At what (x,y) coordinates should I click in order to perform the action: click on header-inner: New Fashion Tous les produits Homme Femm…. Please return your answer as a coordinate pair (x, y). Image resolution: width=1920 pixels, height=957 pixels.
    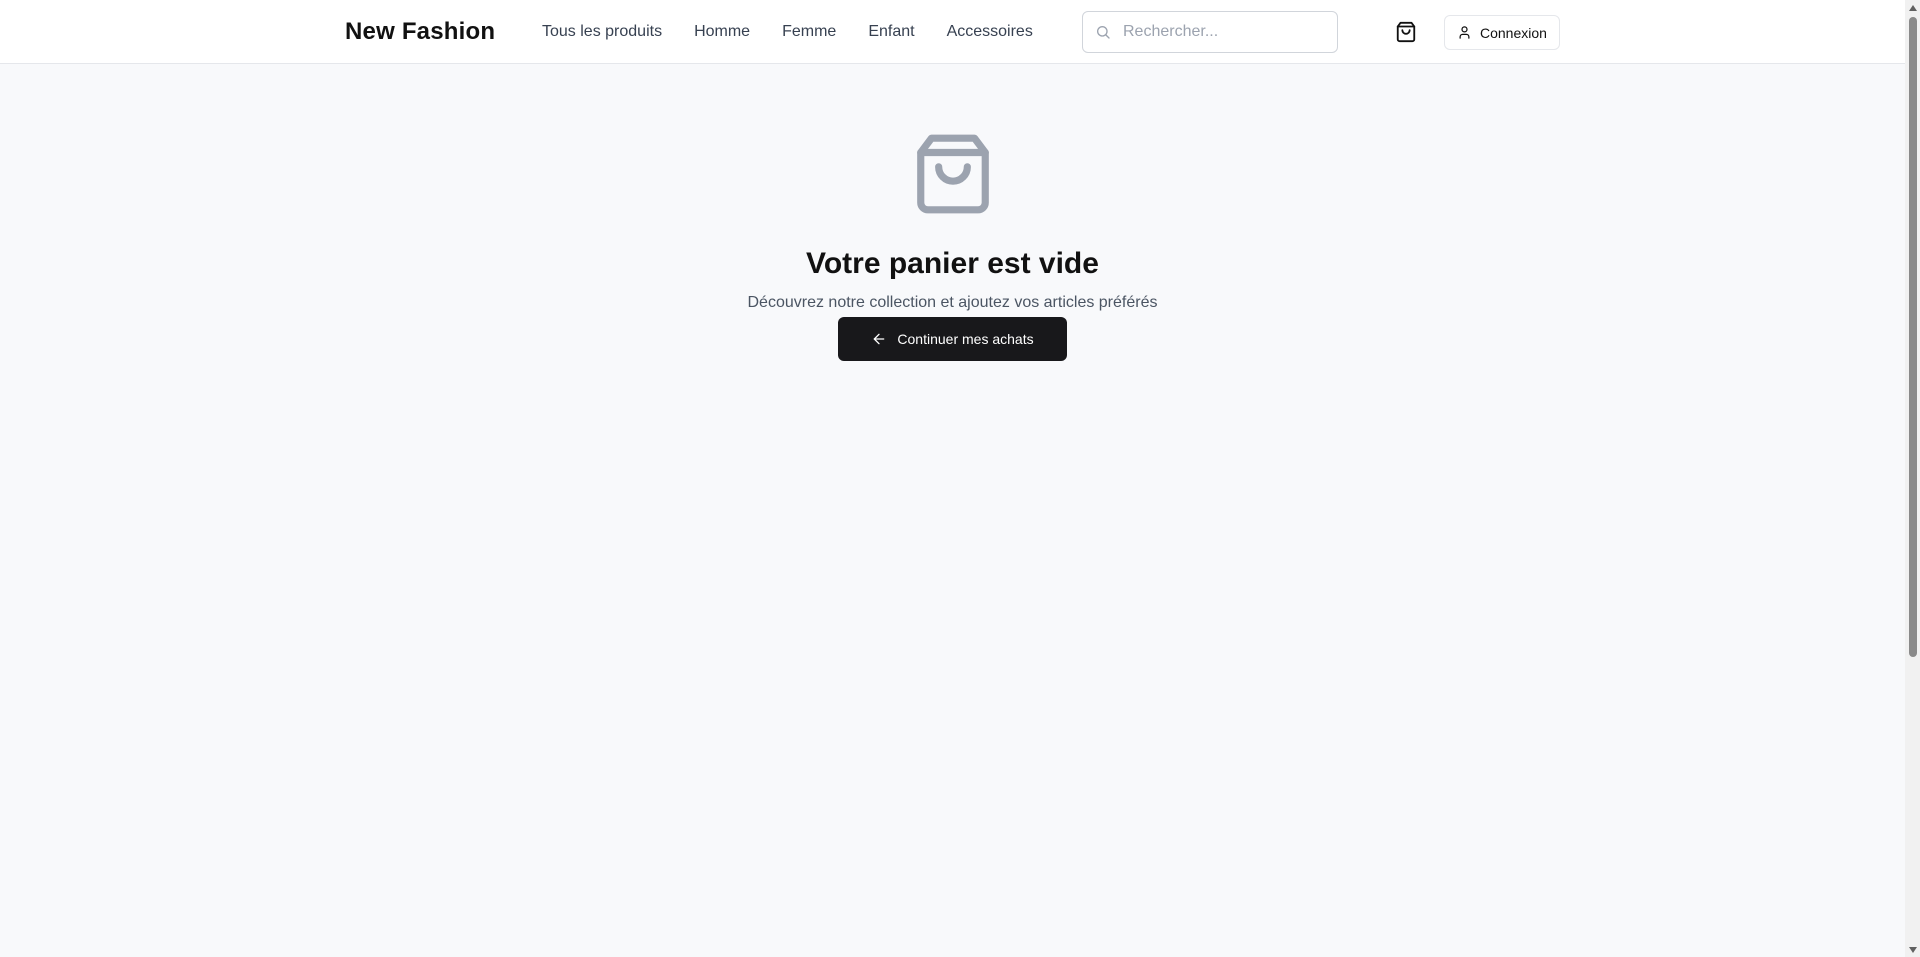
    Looking at the image, I should click on (952, 32).